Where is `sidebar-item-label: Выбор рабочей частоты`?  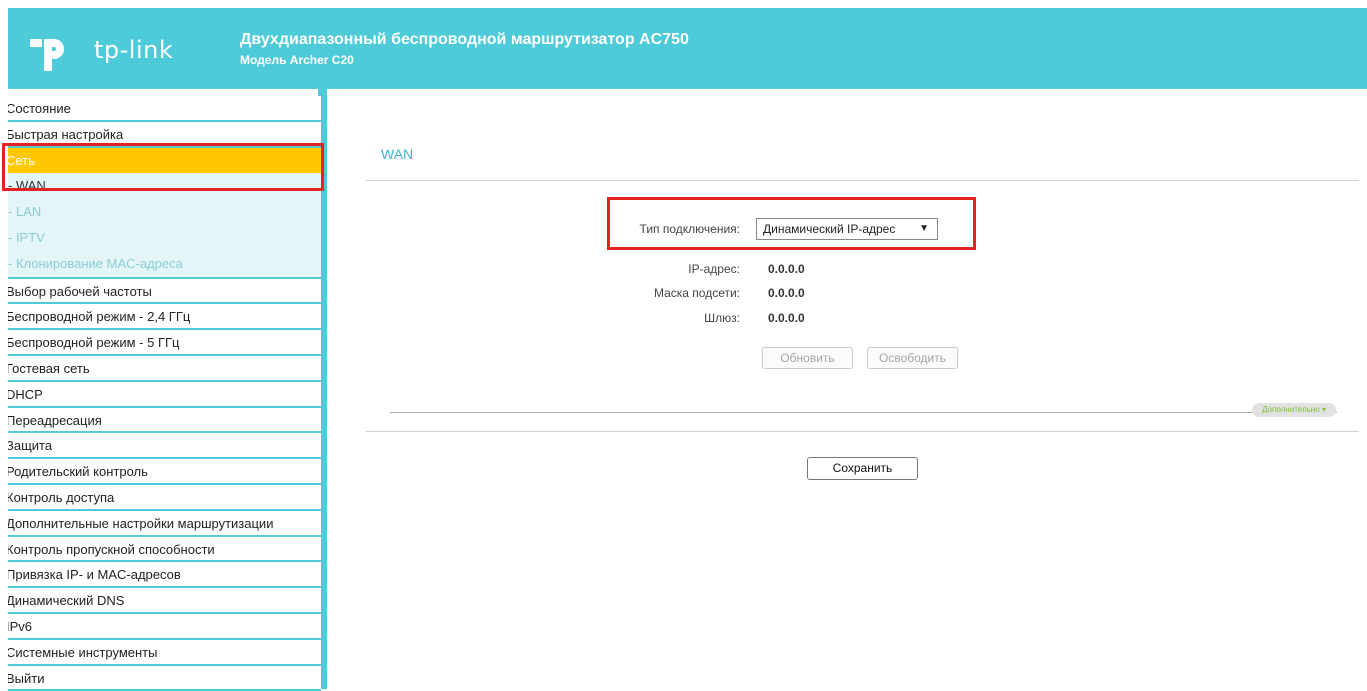 sidebar-item-label: Выбор рабочей частоты is located at coordinates (80, 291).